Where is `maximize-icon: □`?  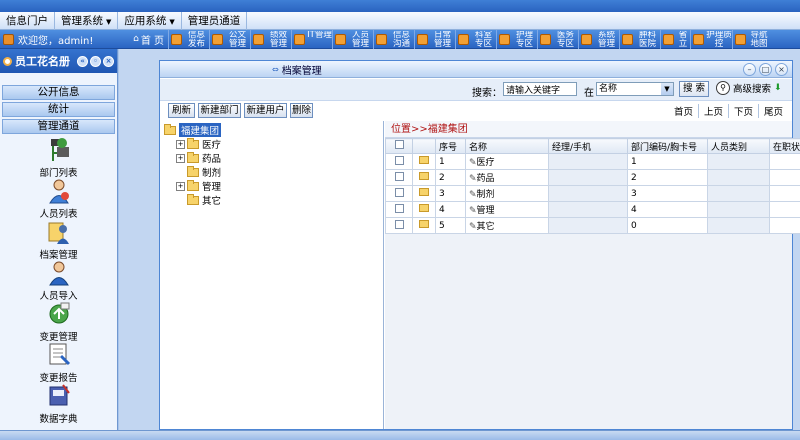
maximize-icon: □ is located at coordinates (765, 69).